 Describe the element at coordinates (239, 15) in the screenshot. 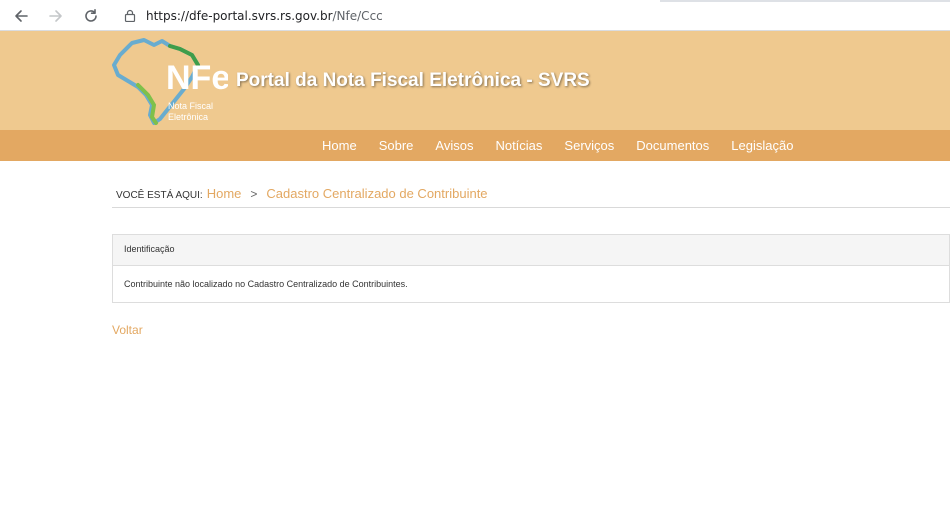

I see `url-host: https://dfe-portal.svrs.rs.gov.br` at that location.